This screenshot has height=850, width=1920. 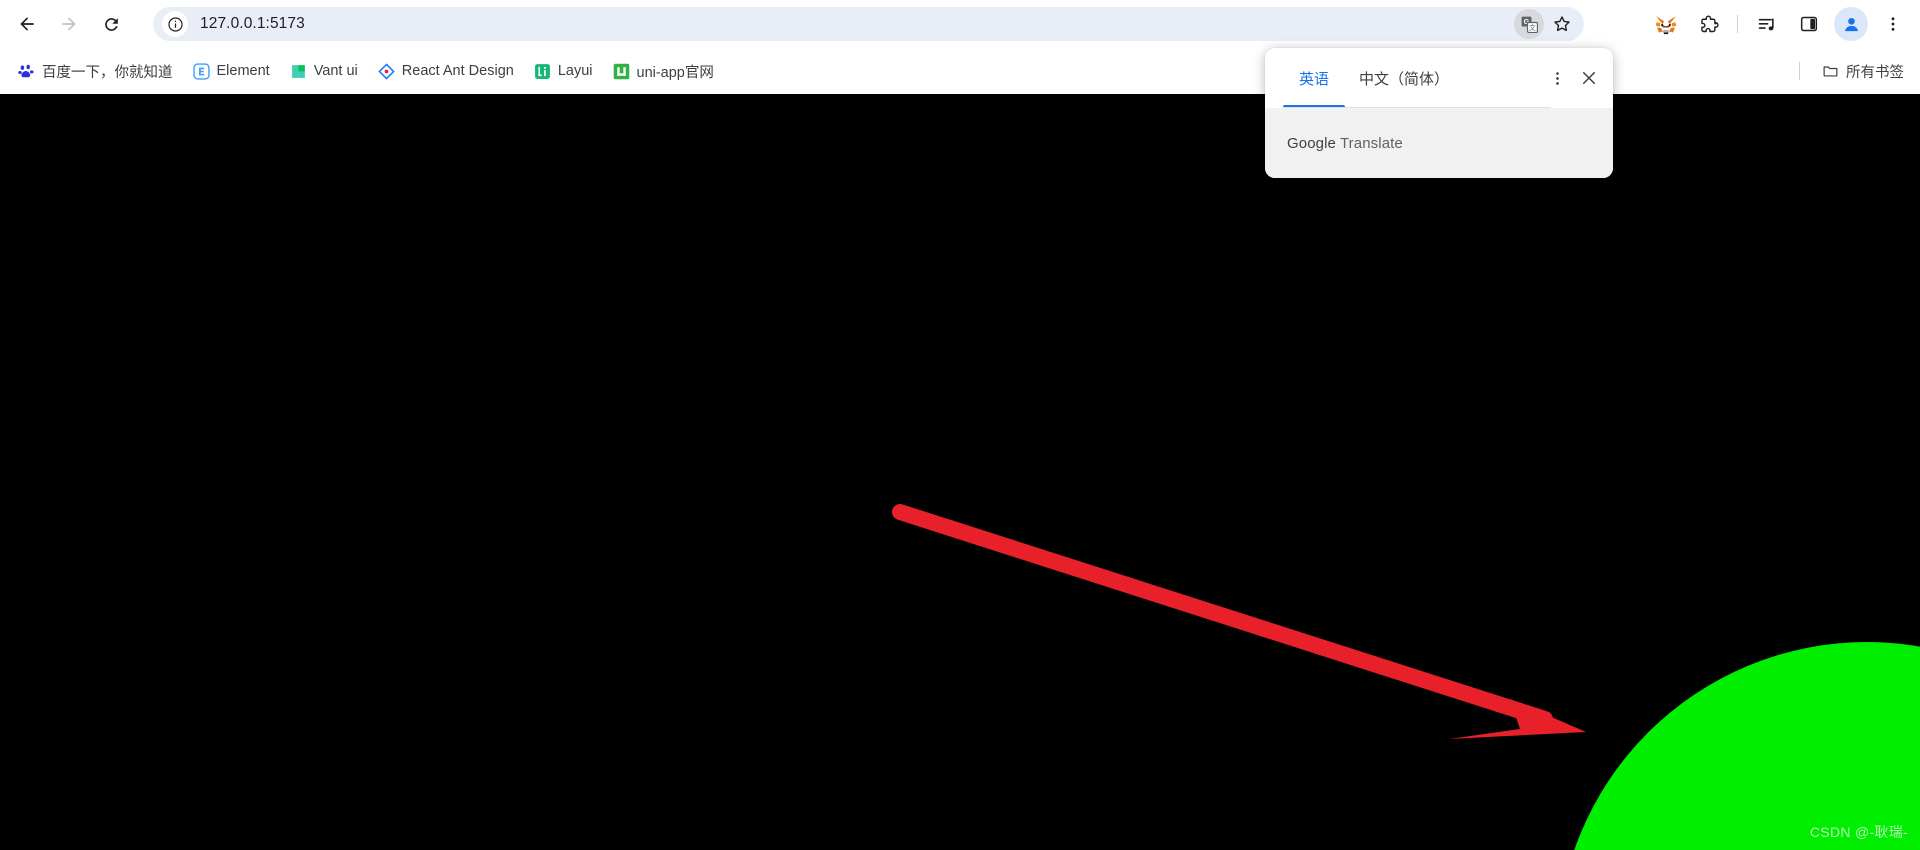 I want to click on green-circle-shape, so click(x=1738, y=746).